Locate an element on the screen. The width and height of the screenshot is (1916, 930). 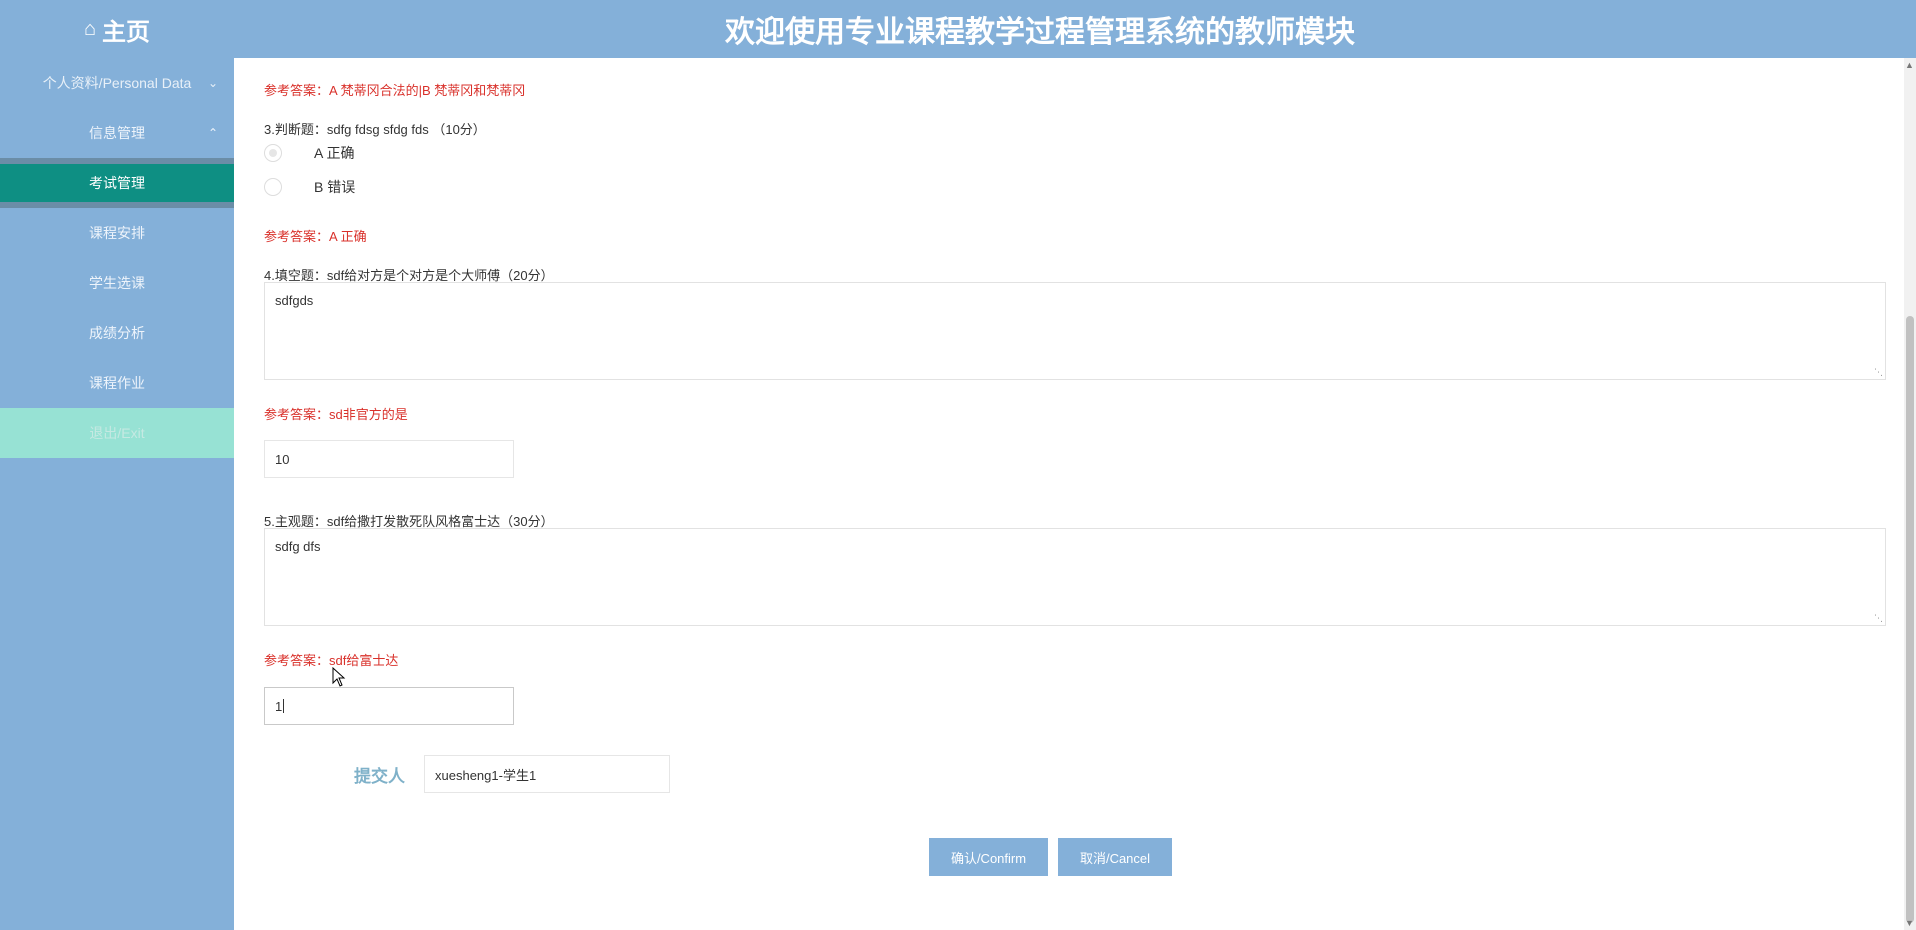
answer-textarea-q4: sdfgds ⋱ is located at coordinates (1075, 331).